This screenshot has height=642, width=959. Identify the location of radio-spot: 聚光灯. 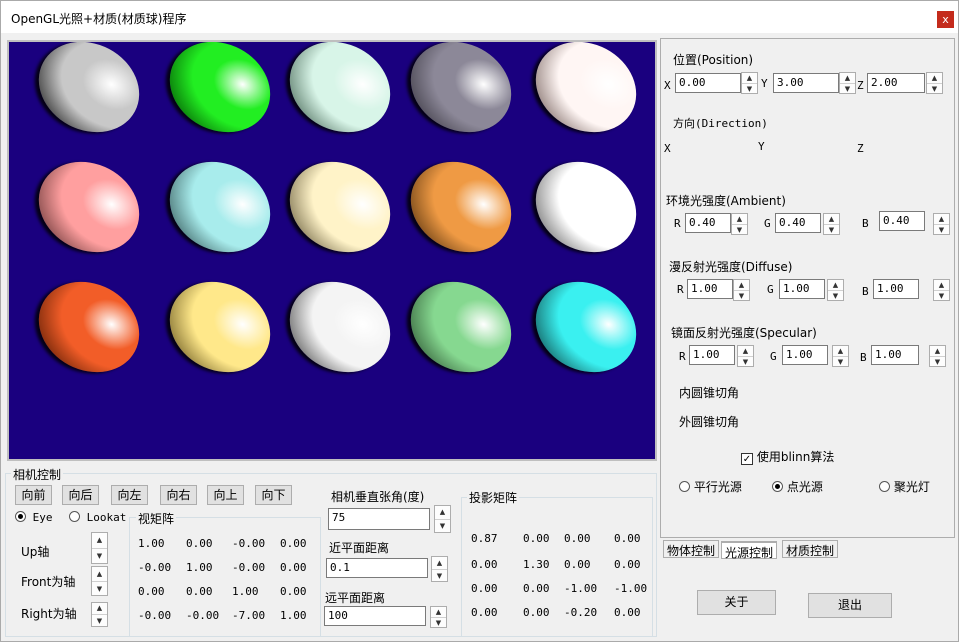
(904, 486).